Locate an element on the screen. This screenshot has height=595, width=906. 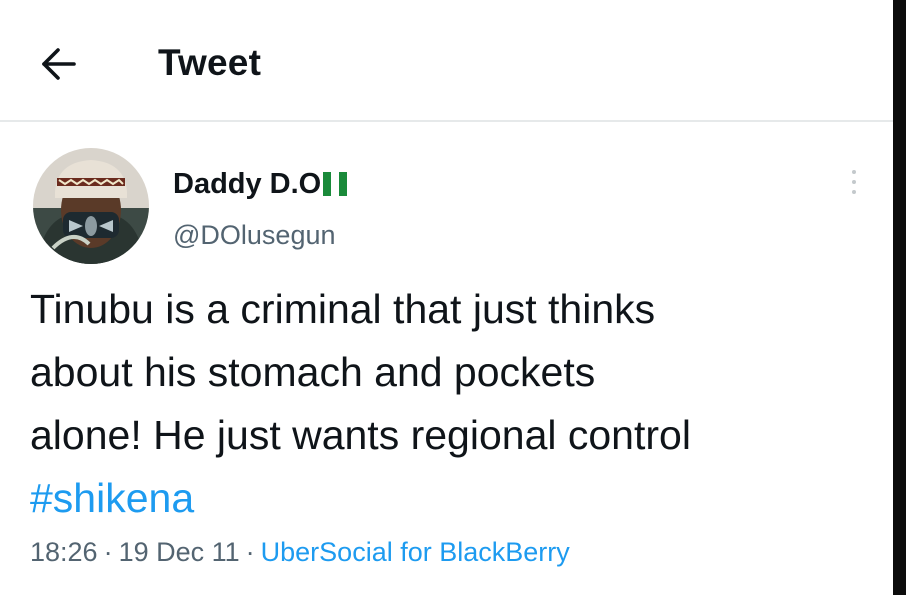
tweet-text-line: alone! He just wants regional control is located at coordinates (360, 435).